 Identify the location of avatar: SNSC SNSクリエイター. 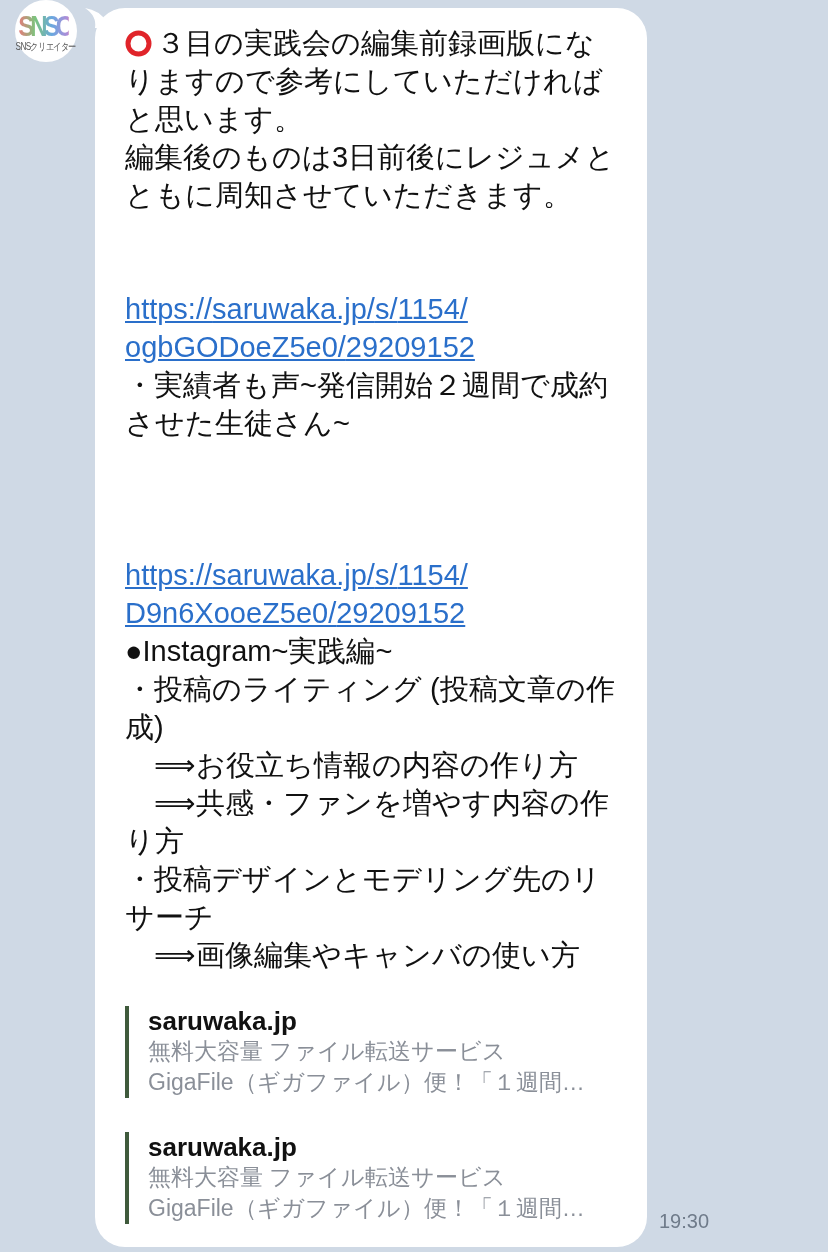
(46, 31).